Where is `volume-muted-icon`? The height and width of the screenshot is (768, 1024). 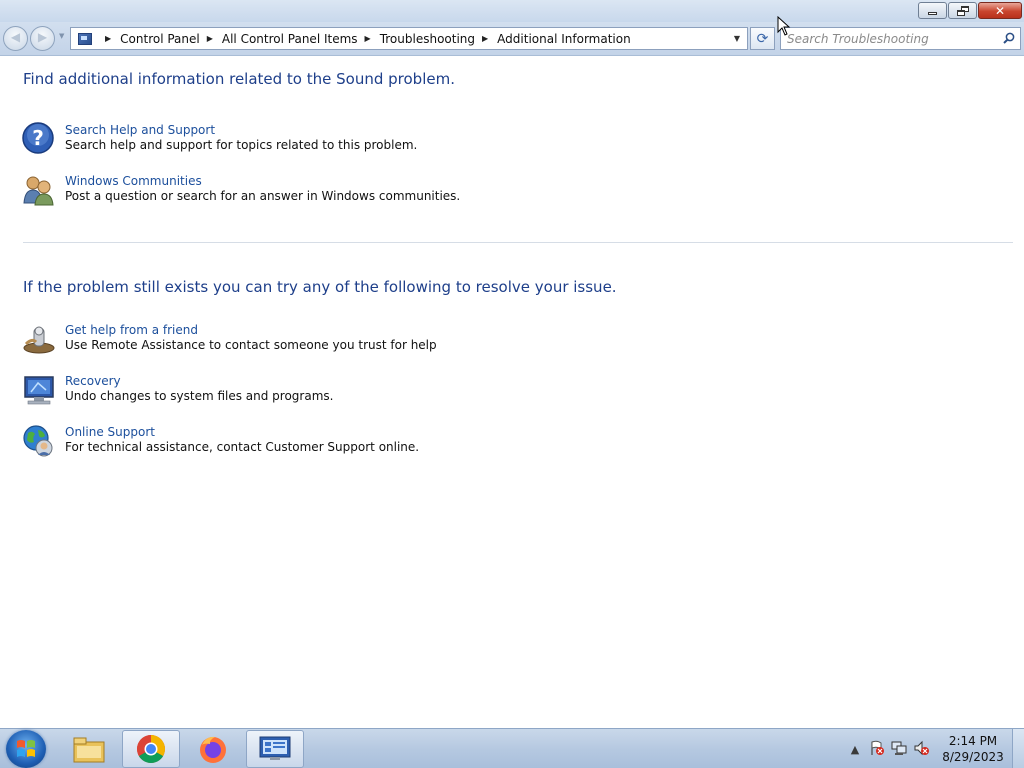
volume-muted-icon is located at coordinates (921, 749).